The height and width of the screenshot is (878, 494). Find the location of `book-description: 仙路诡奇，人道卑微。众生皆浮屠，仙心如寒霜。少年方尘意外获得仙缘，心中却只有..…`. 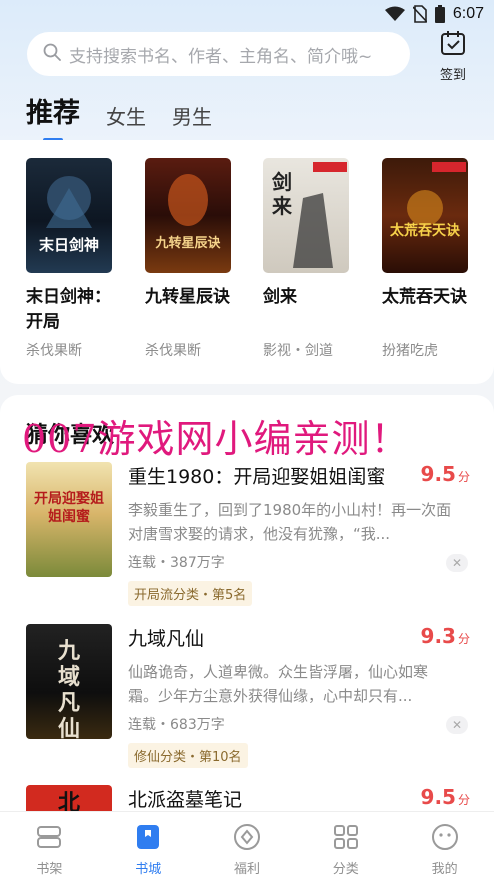

book-description: 仙路诡奇，人道卑微。众生皆浮屠，仙心如寒霜。少年方尘意外获得仙缘，心中却只有..… is located at coordinates (278, 684).